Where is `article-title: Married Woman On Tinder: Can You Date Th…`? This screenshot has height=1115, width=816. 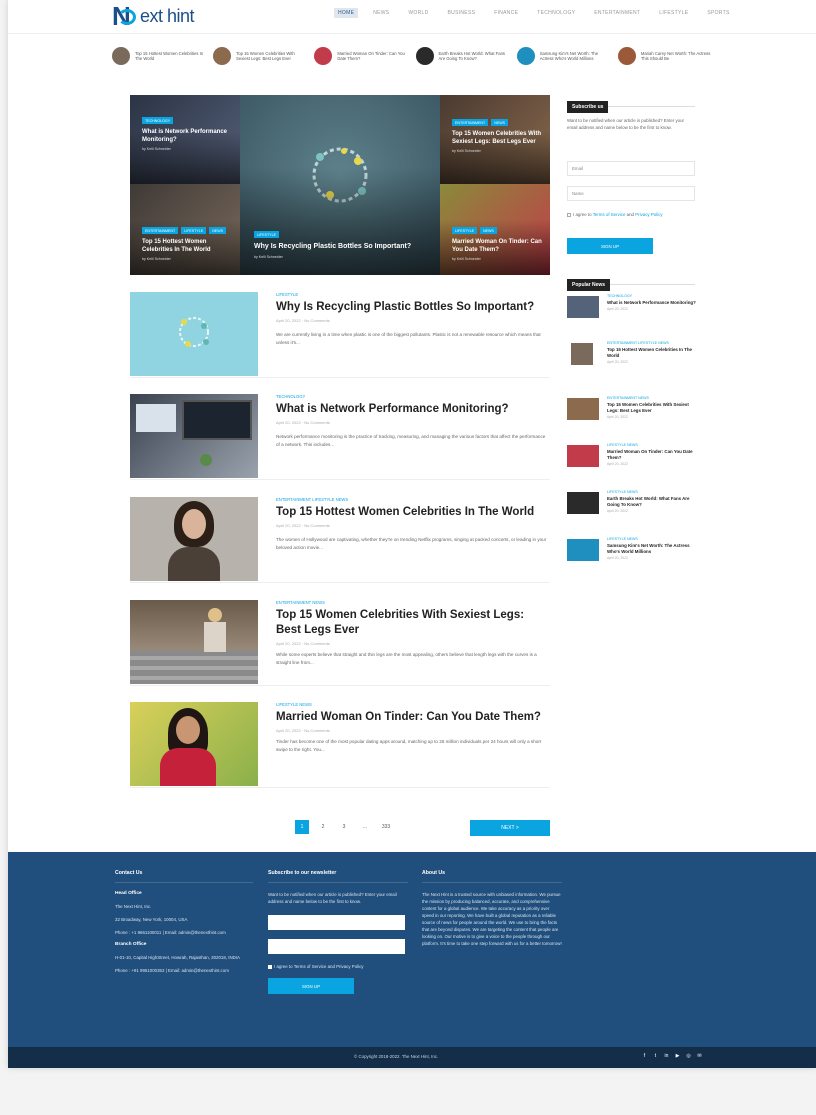 article-title: Married Woman On Tinder: Can You Date Th… is located at coordinates (413, 717).